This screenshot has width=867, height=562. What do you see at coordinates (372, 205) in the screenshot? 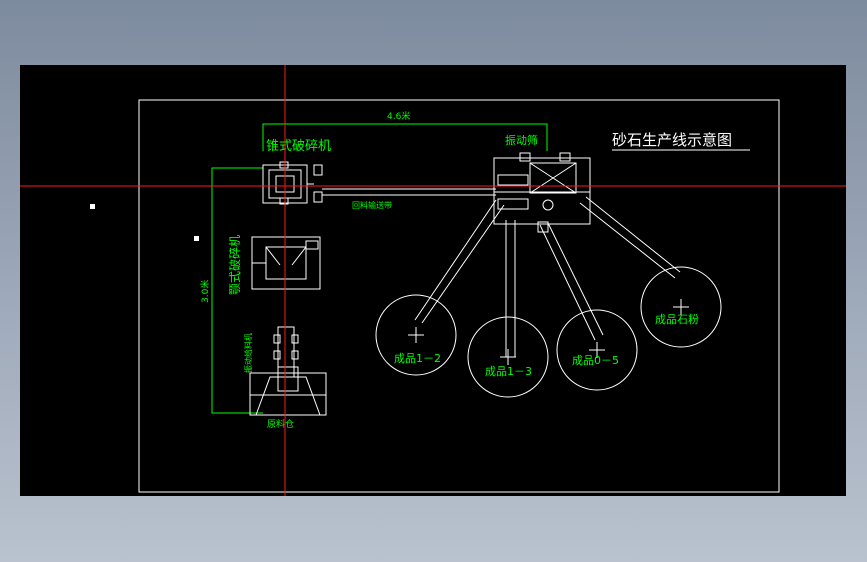
I see `return-conveyor-label: 回料输送带` at bounding box center [372, 205].